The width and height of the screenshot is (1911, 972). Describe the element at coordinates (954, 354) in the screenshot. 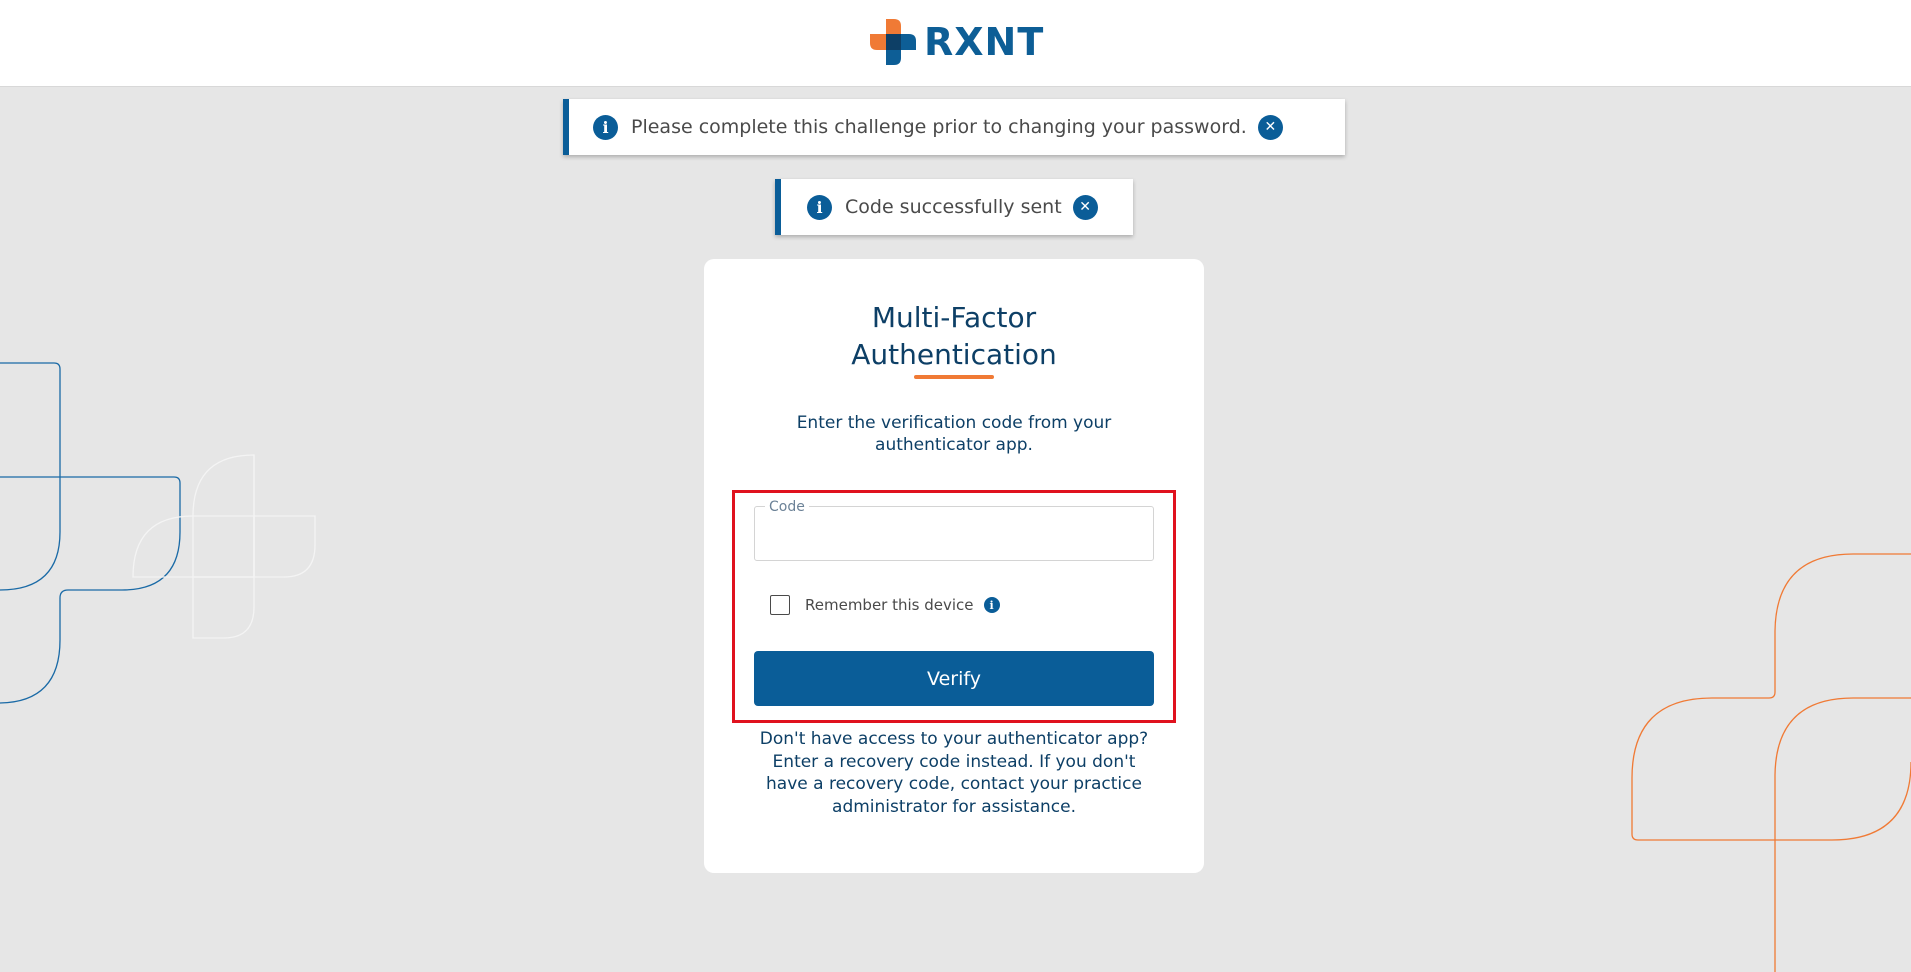

I see `title-line-2: Authentication` at that location.